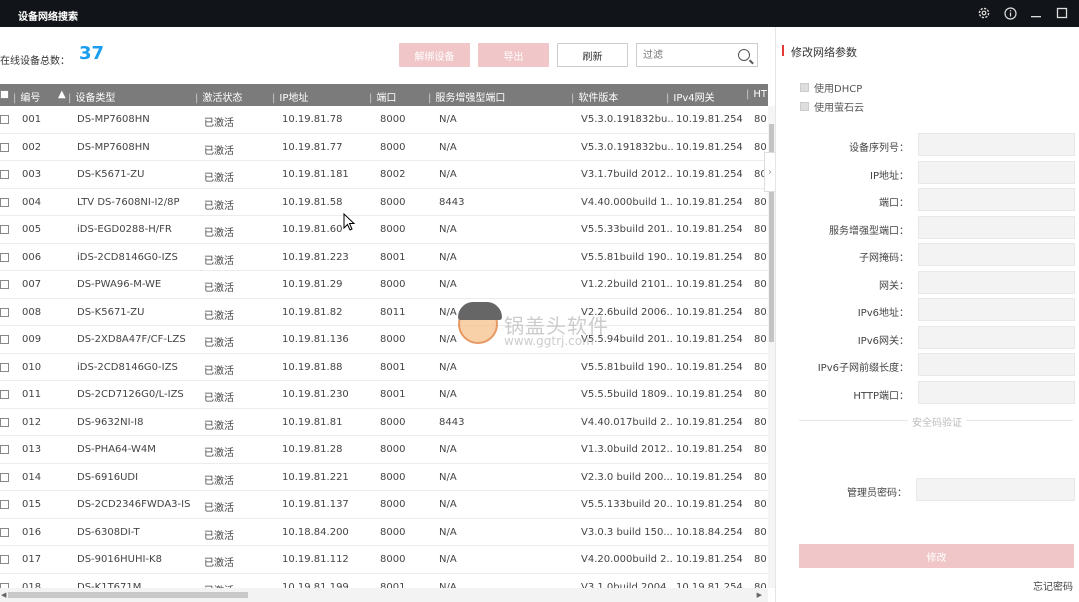  Describe the element at coordinates (996, 254) in the screenshot. I see `field-input-subnet-mask` at that location.